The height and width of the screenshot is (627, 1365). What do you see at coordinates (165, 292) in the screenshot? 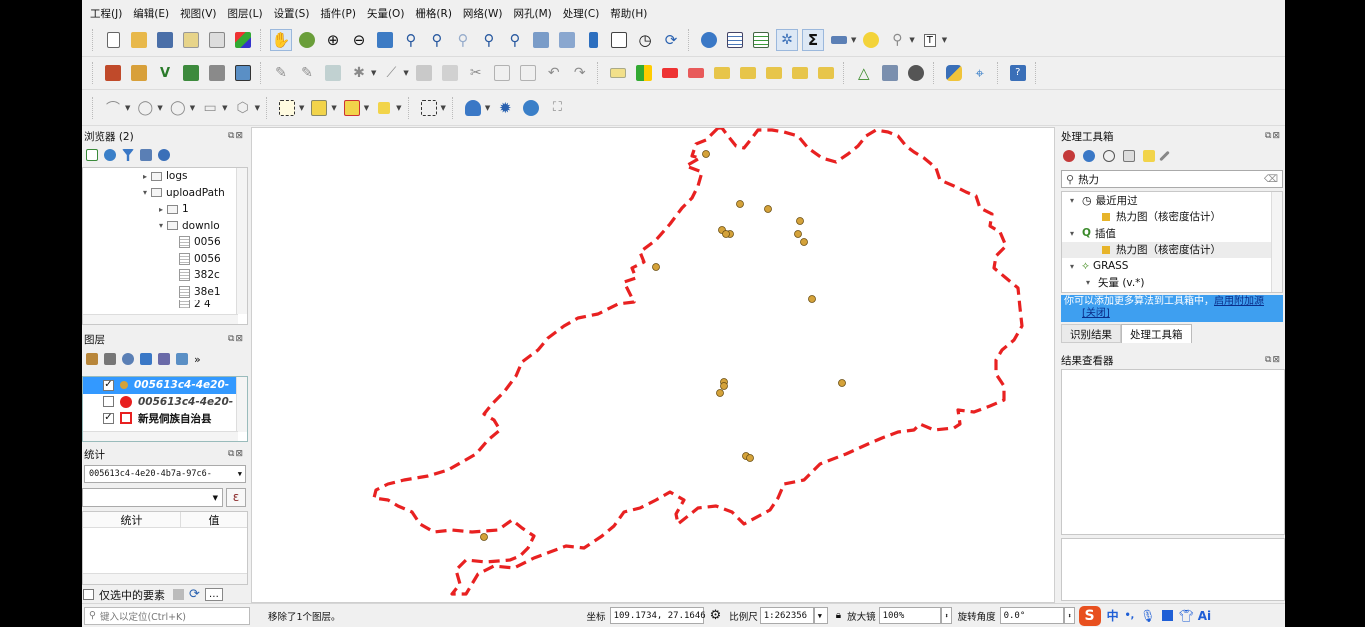
I see `tree-item: 38e1` at bounding box center [165, 292].